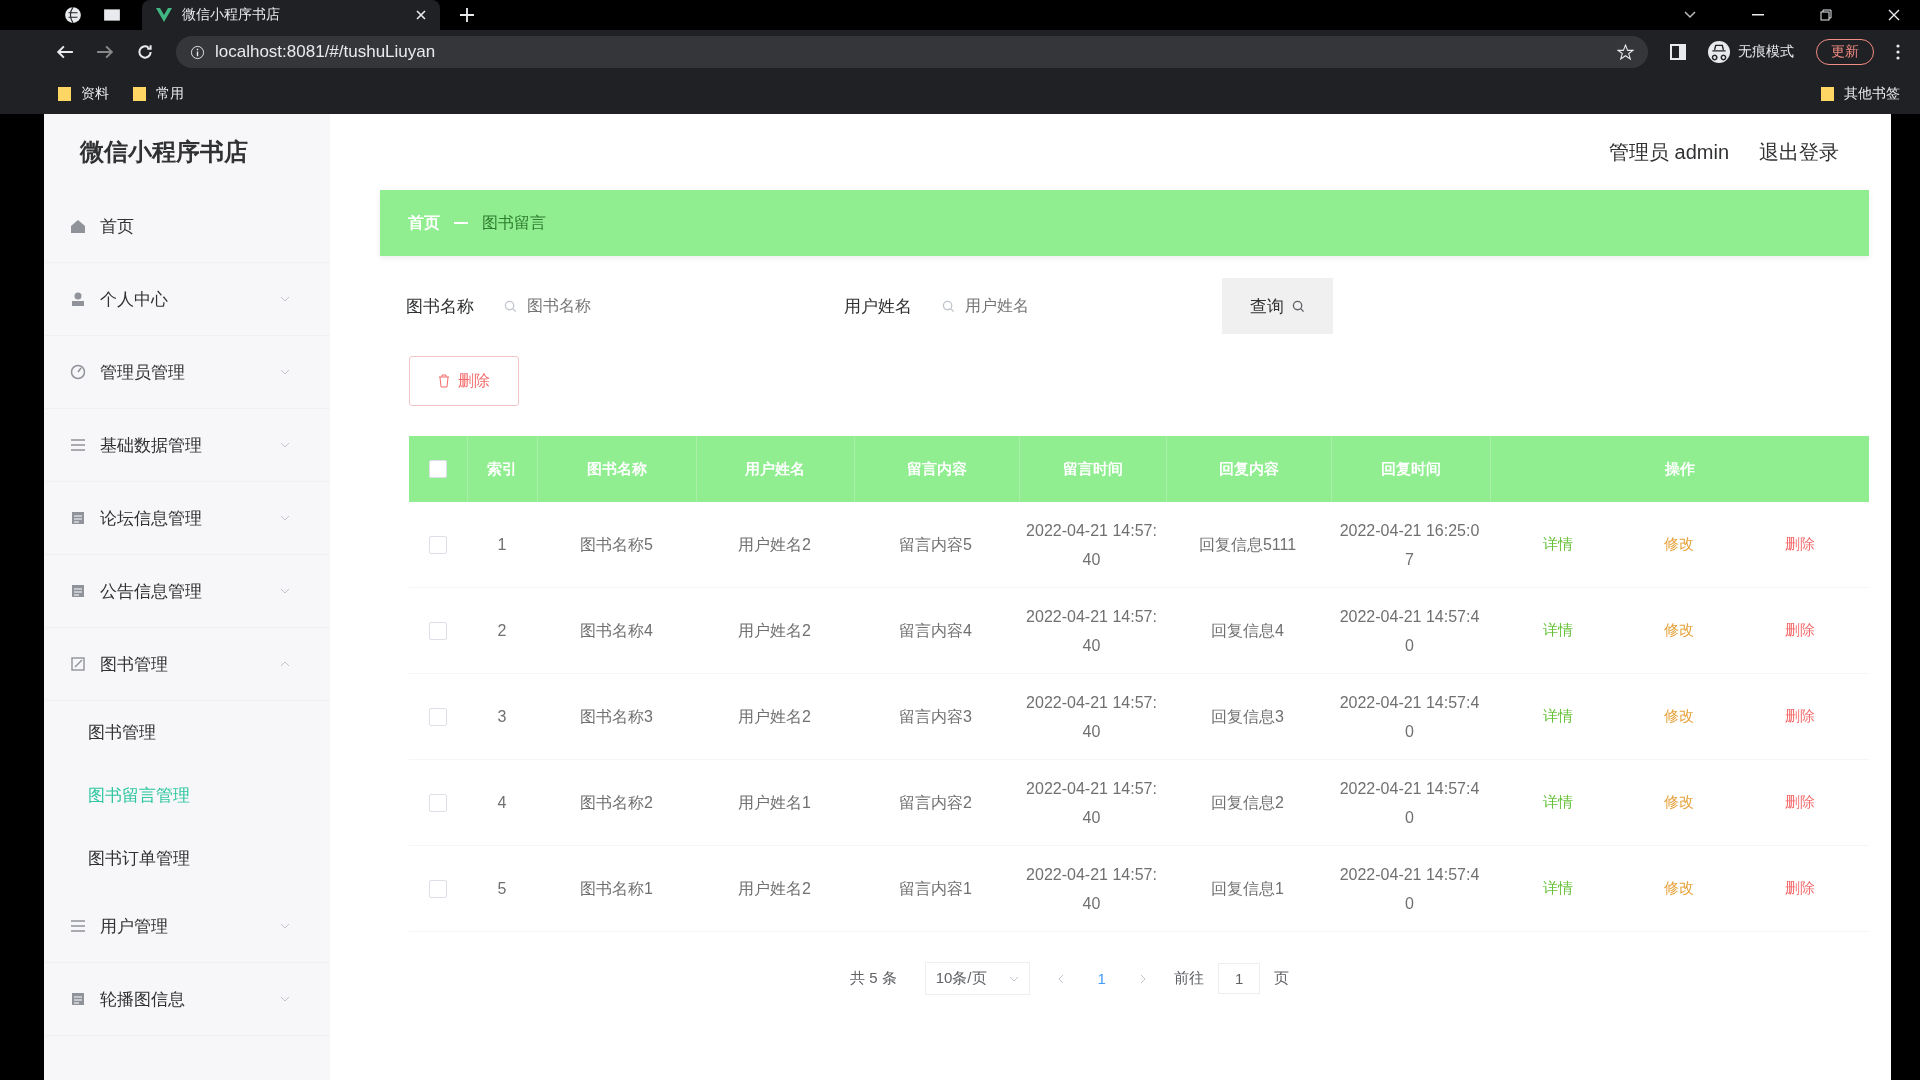  Describe the element at coordinates (1668, 152) in the screenshot. I see `admin-label: 管理员 admin` at that location.